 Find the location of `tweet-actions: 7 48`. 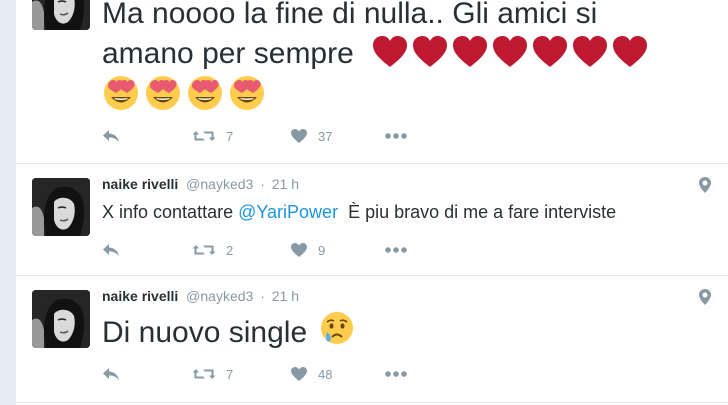

tweet-actions: 7 48 is located at coordinates (255, 374).